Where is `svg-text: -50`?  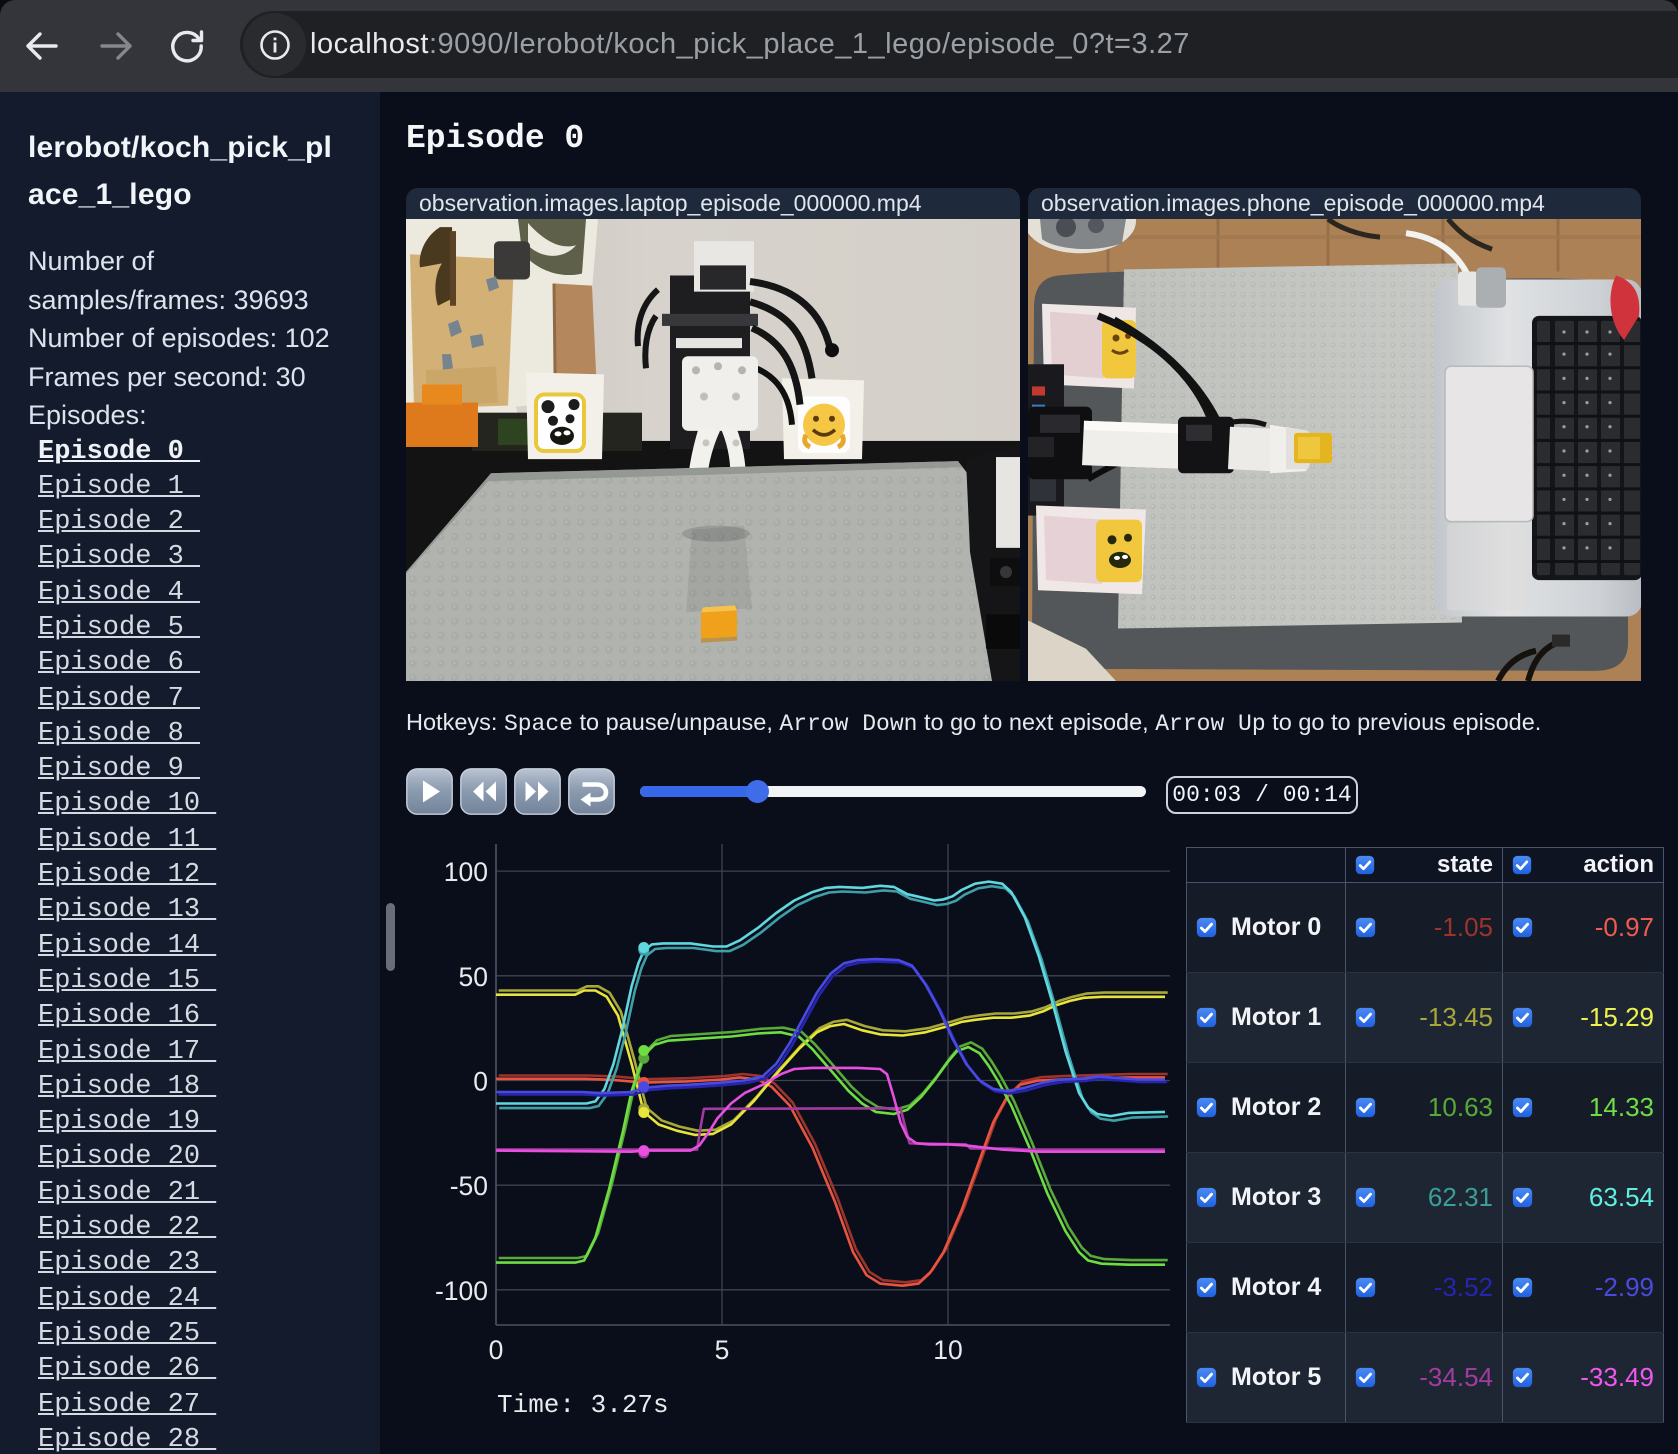 svg-text: -50 is located at coordinates (469, 1186).